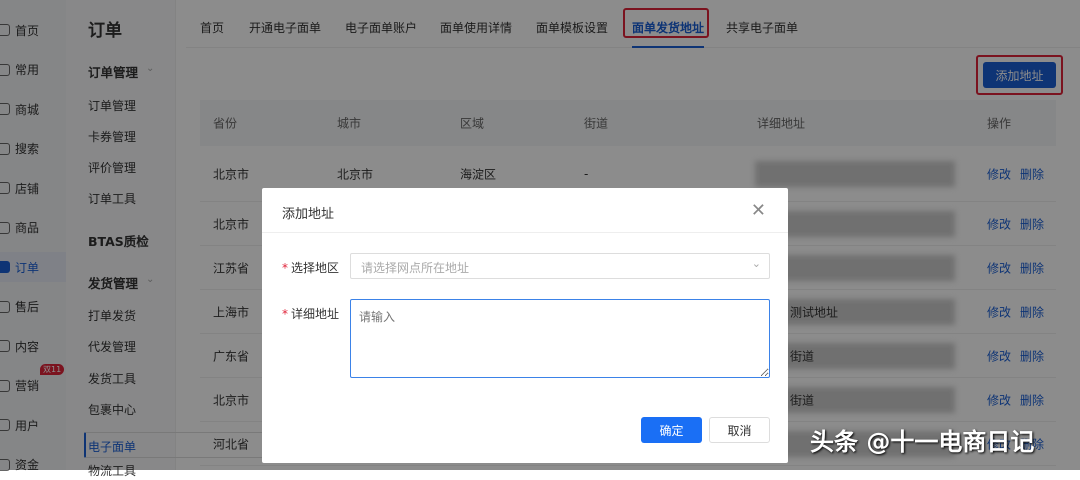 Image resolution: width=1080 pixels, height=480 pixels. Describe the element at coordinates (415, 268) in the screenshot. I see `region-placeholder: 请选择网点所在地址` at that location.